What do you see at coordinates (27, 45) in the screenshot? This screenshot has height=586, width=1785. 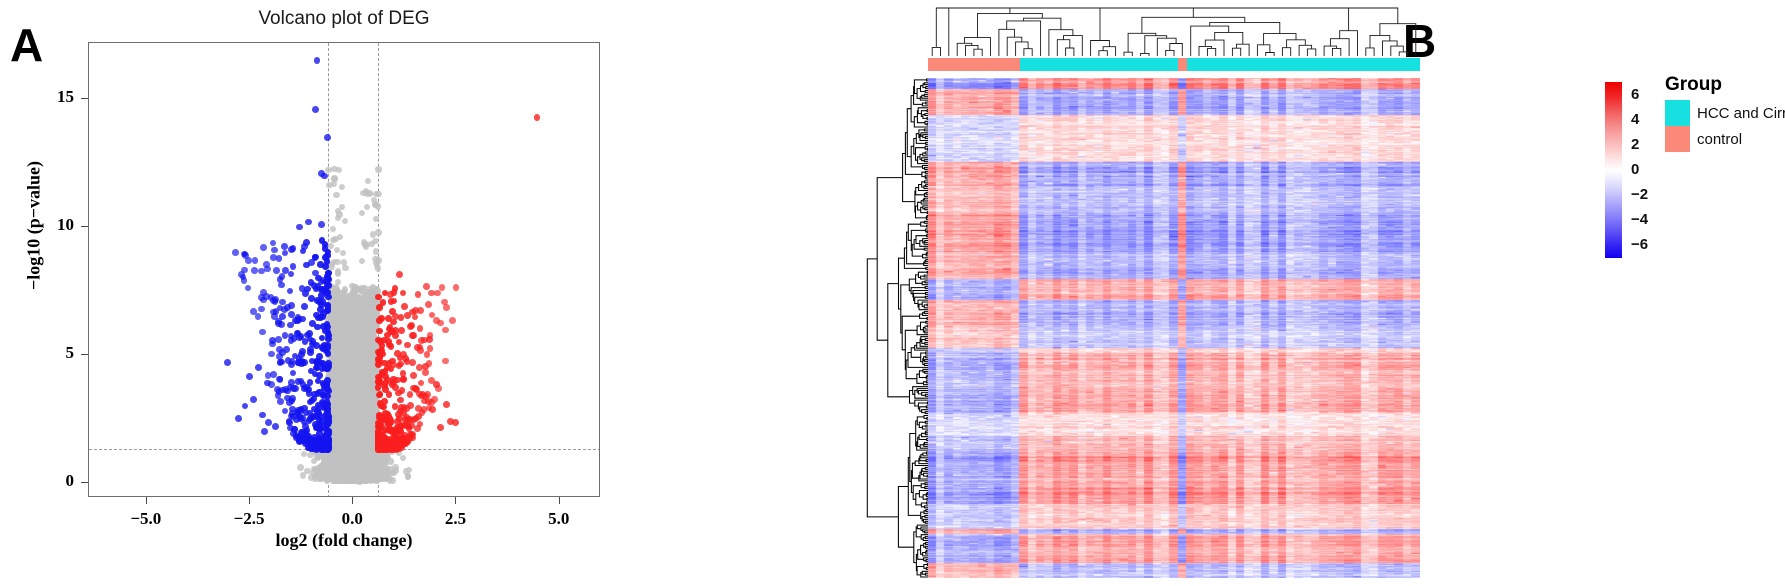 I see `panel-a-label: A` at bounding box center [27, 45].